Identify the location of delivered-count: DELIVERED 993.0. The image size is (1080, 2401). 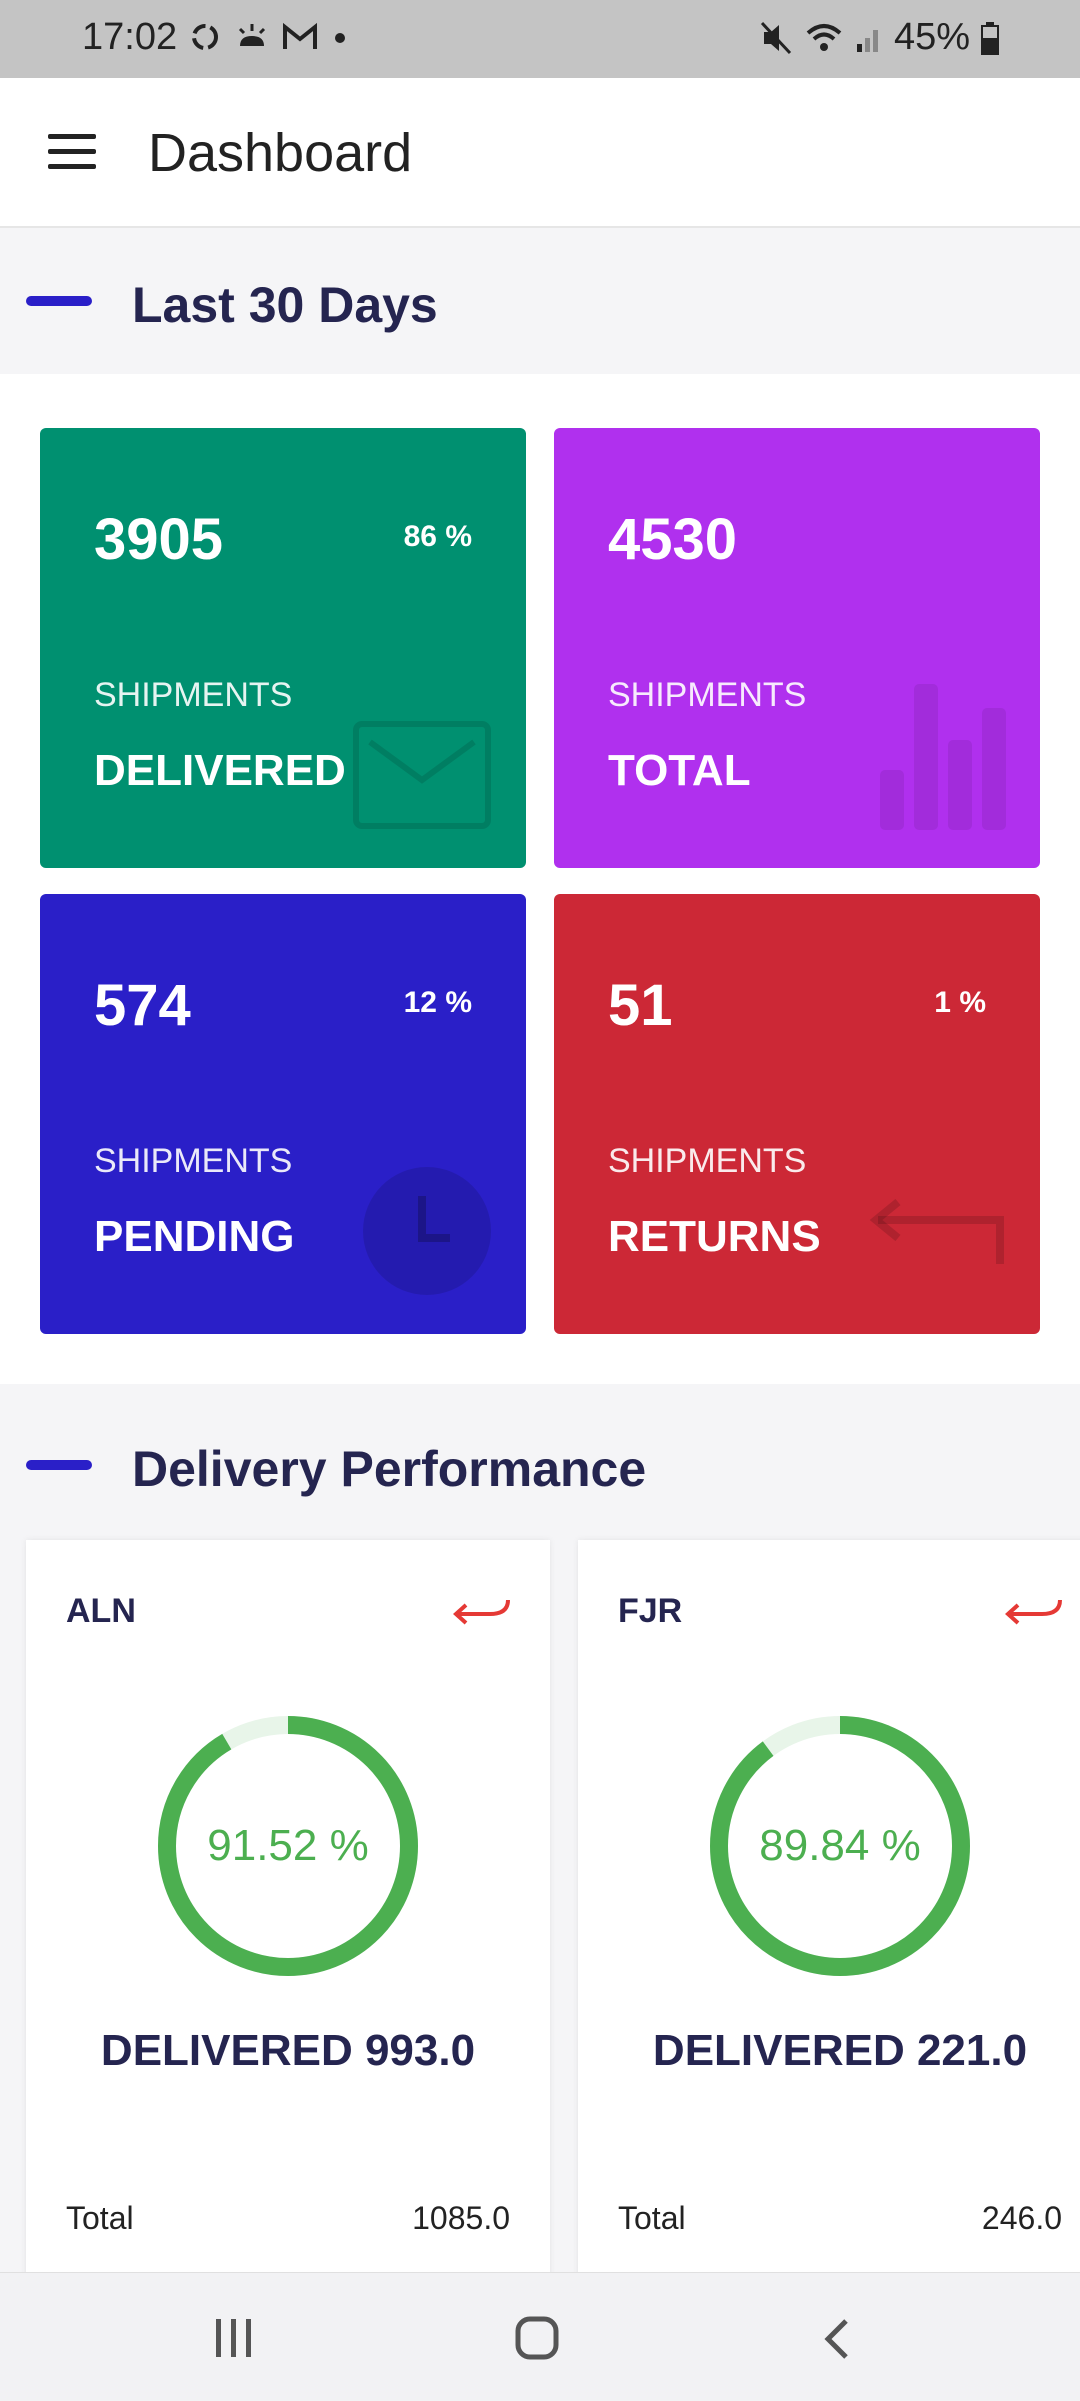
(288, 2050).